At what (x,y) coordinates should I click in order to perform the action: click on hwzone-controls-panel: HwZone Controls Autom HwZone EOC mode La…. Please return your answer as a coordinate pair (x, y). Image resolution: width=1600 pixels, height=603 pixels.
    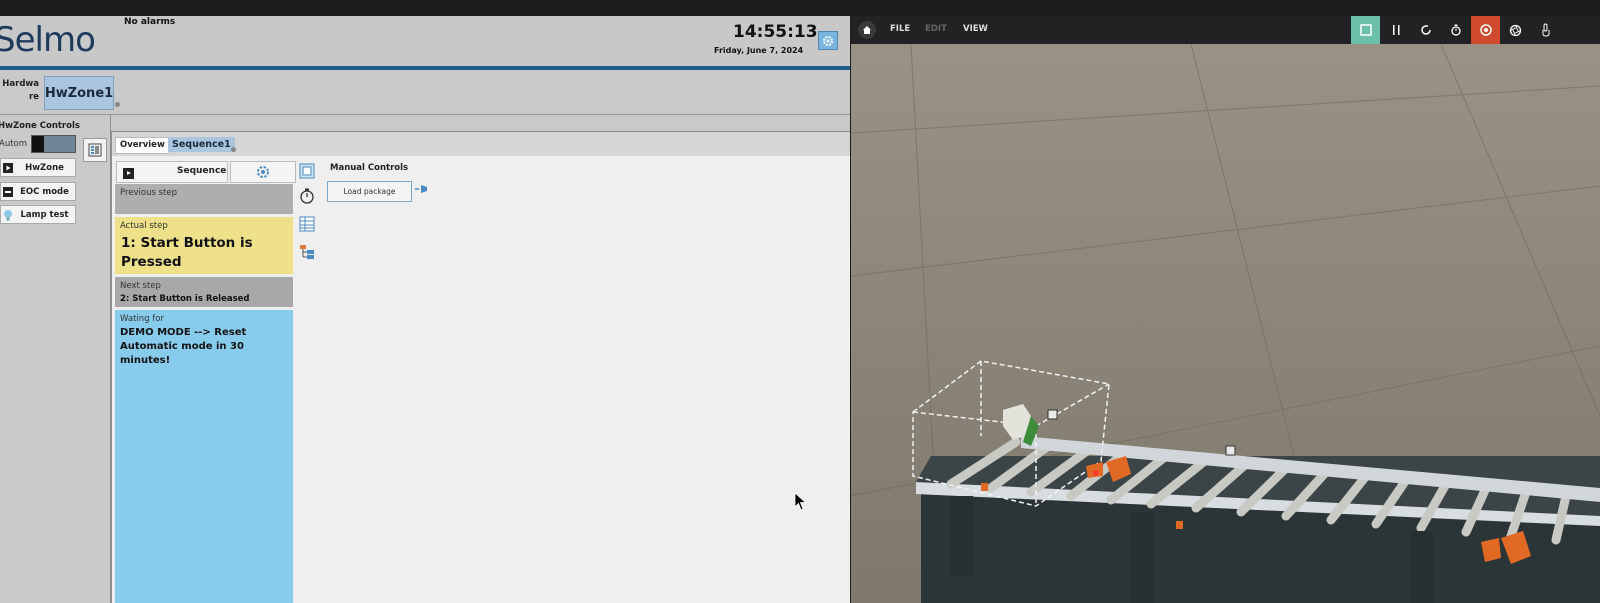
    Looking at the image, I should click on (55, 359).